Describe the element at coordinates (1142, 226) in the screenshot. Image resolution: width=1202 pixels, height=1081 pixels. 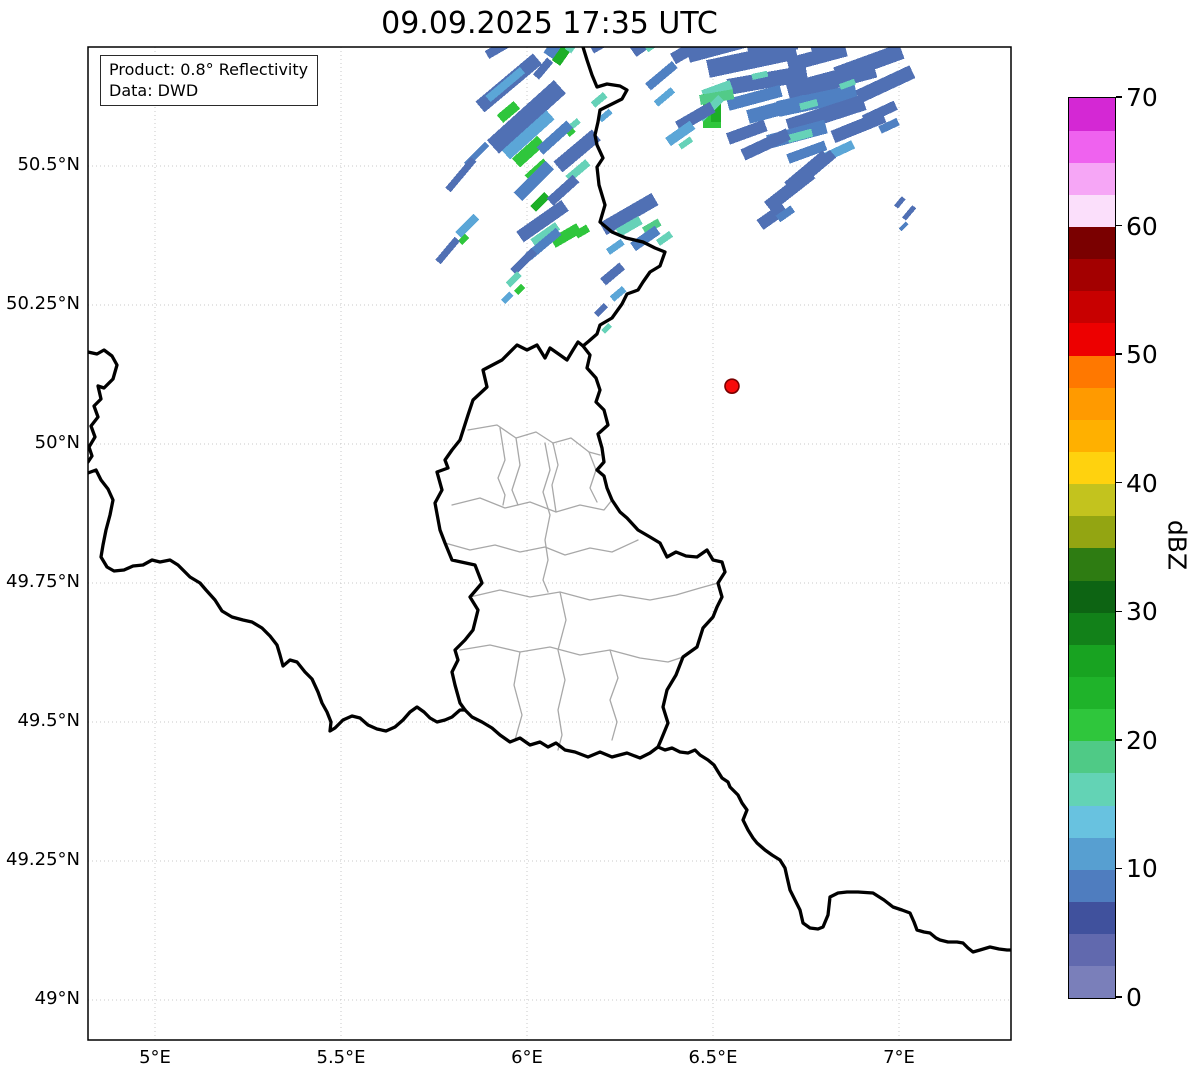
I see `colorbar-tick-label: 60` at that location.